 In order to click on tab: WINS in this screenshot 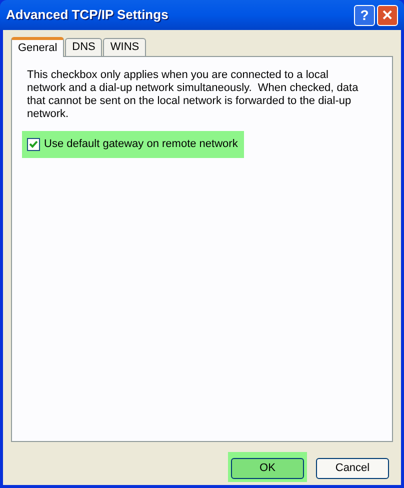, I will do `click(124, 47)`.